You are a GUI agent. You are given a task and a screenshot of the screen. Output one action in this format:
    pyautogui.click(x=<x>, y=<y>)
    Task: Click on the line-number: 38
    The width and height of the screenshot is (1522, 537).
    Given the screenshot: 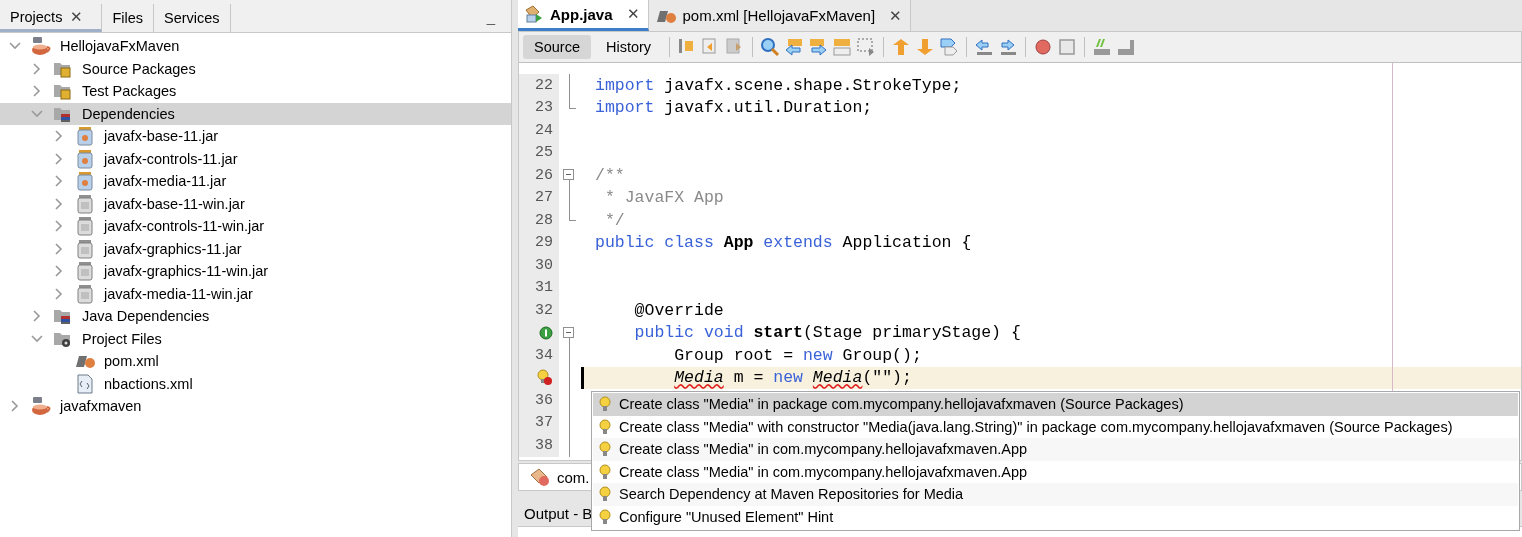 What is the action you would take?
    pyautogui.click(x=544, y=445)
    